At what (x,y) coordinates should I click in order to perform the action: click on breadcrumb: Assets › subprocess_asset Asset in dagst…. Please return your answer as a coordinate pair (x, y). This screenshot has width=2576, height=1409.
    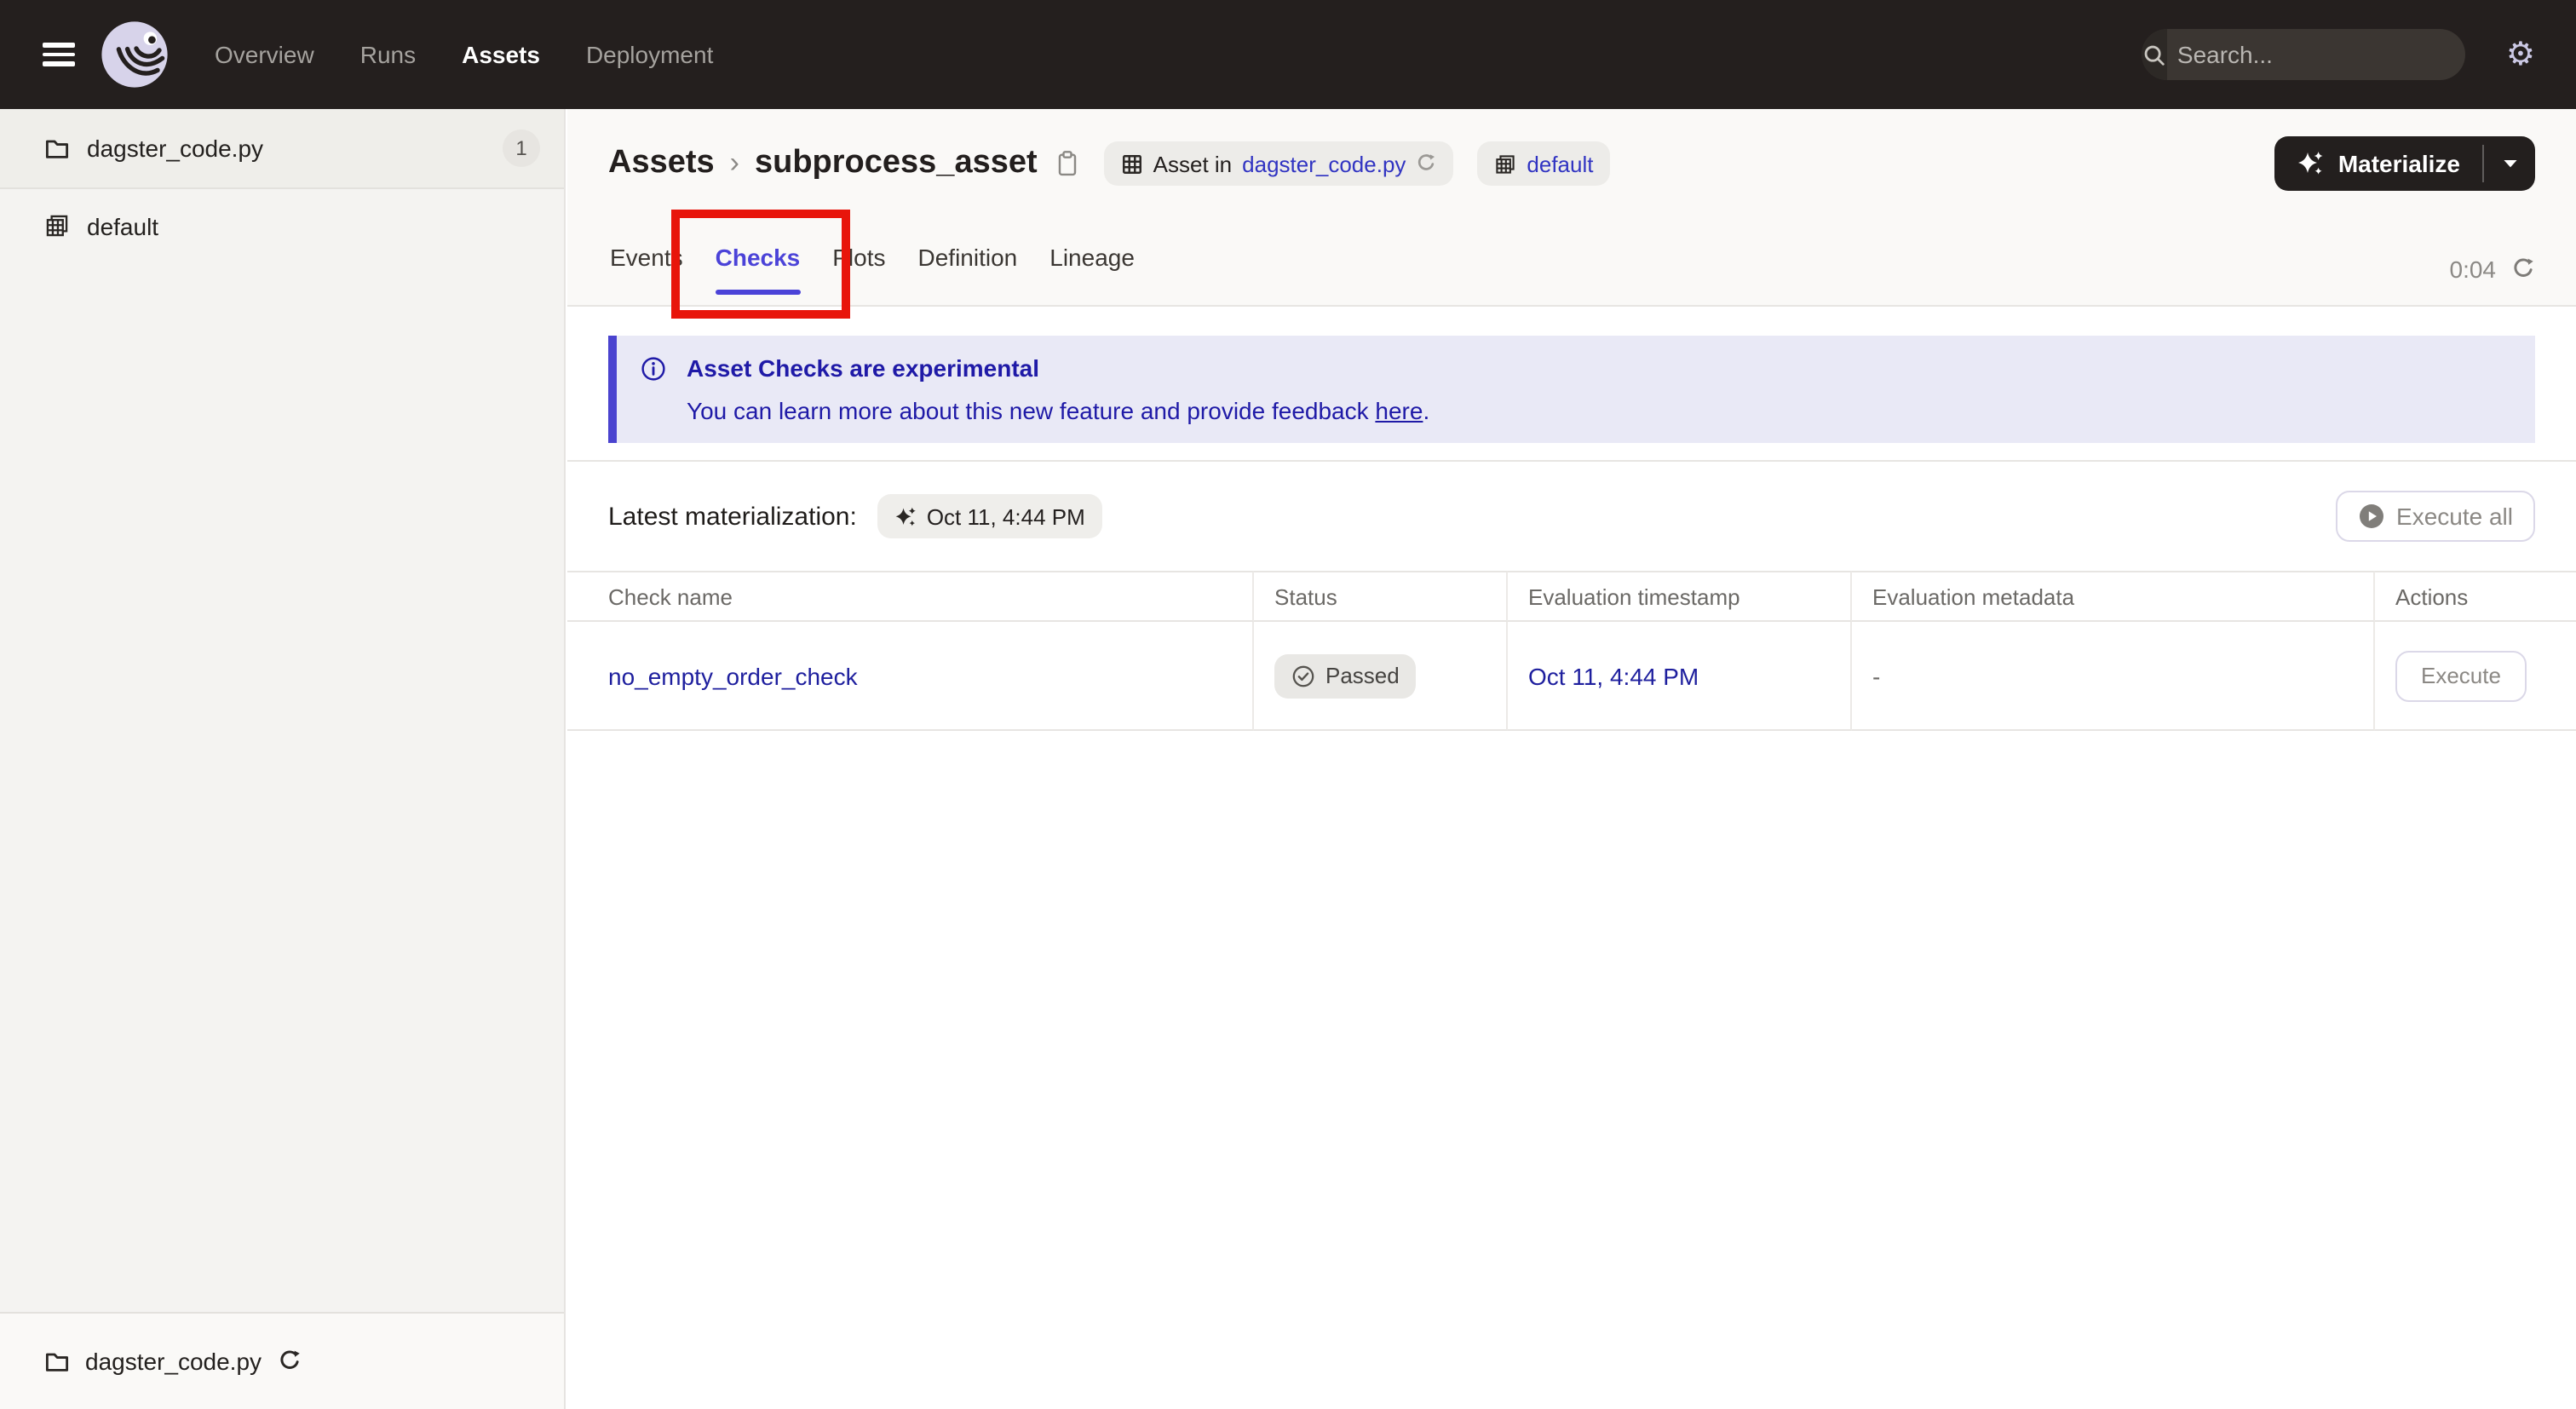
    Looking at the image, I should click on (1572, 163).